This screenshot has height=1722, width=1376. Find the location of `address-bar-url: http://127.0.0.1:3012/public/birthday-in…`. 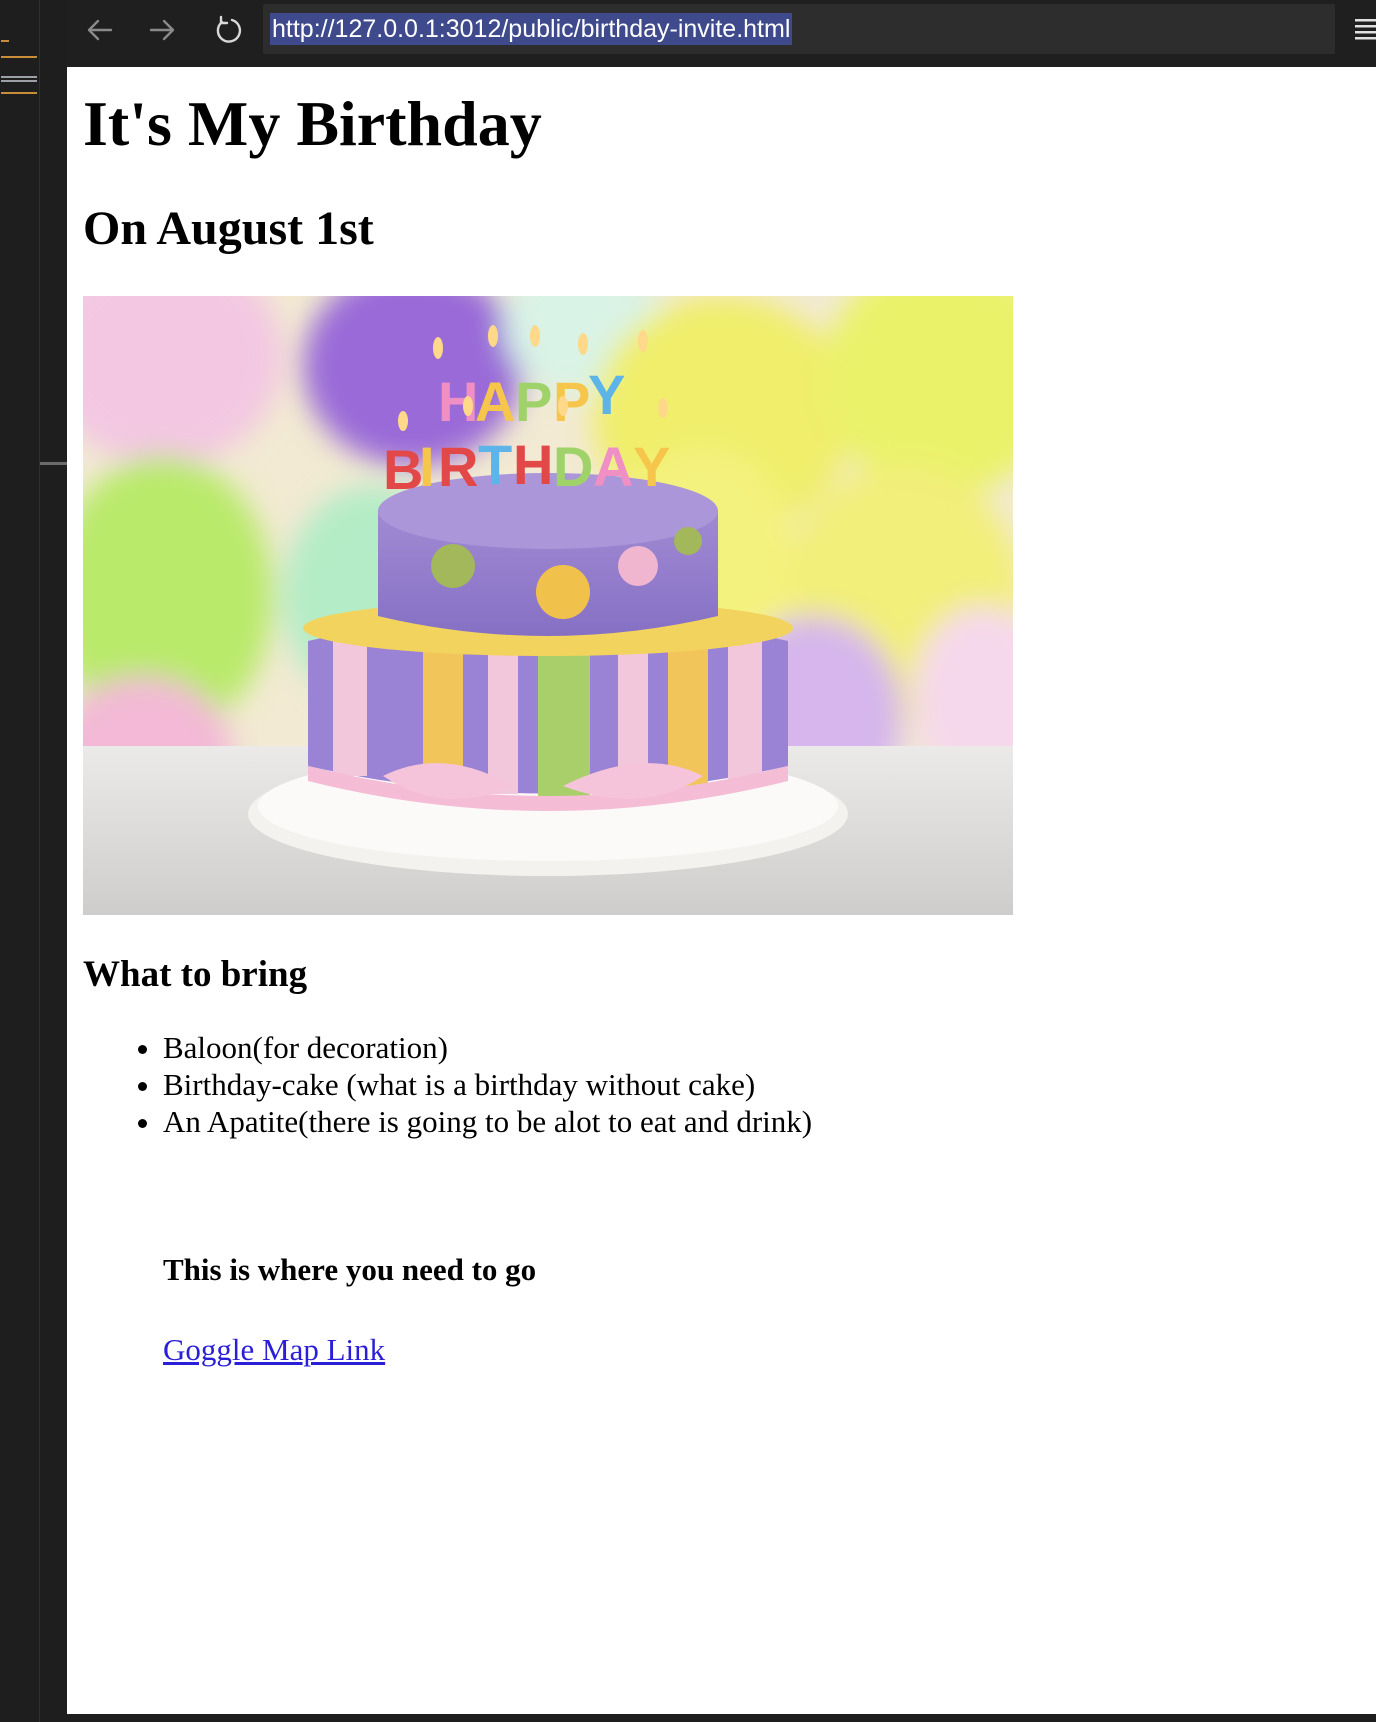

address-bar-url: http://127.0.0.1:3012/public/birthday-in… is located at coordinates (531, 29).